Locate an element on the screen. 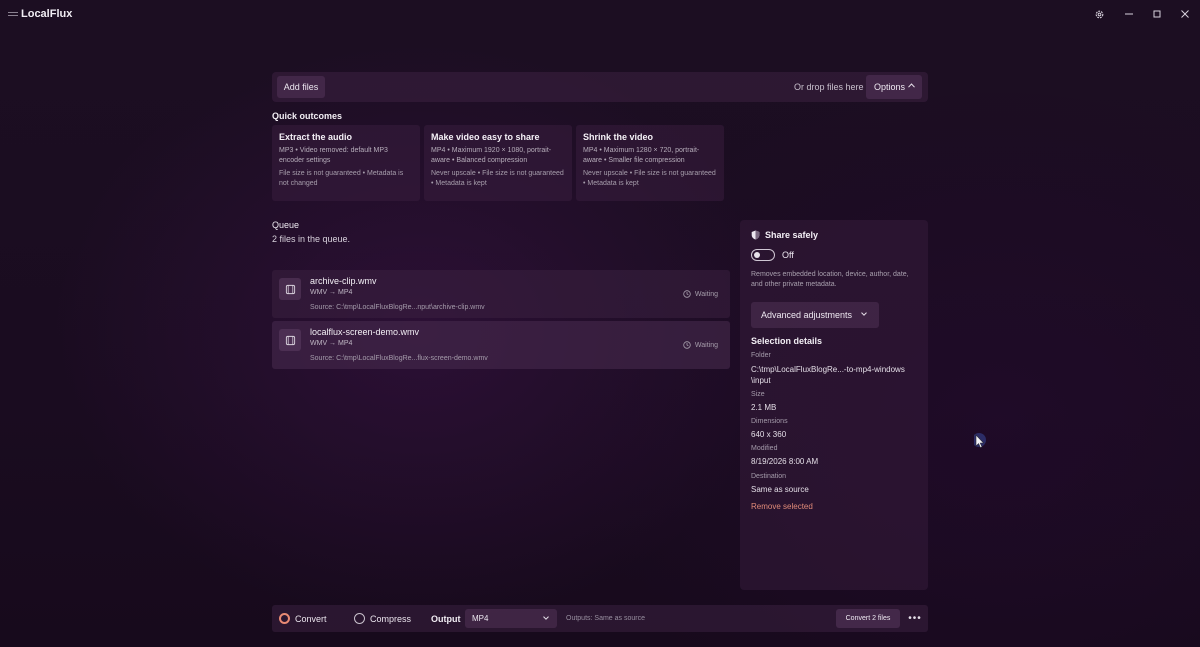 The image size is (1200, 647). queue-item-name: archive-clip.wmv is located at coordinates (343, 281).